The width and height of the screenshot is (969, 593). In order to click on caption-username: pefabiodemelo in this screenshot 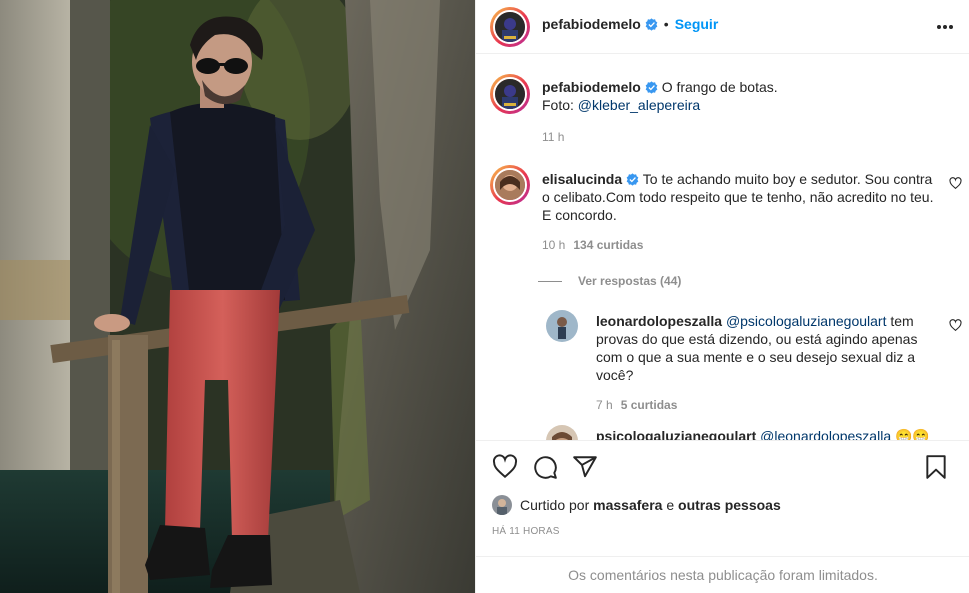, I will do `click(591, 87)`.